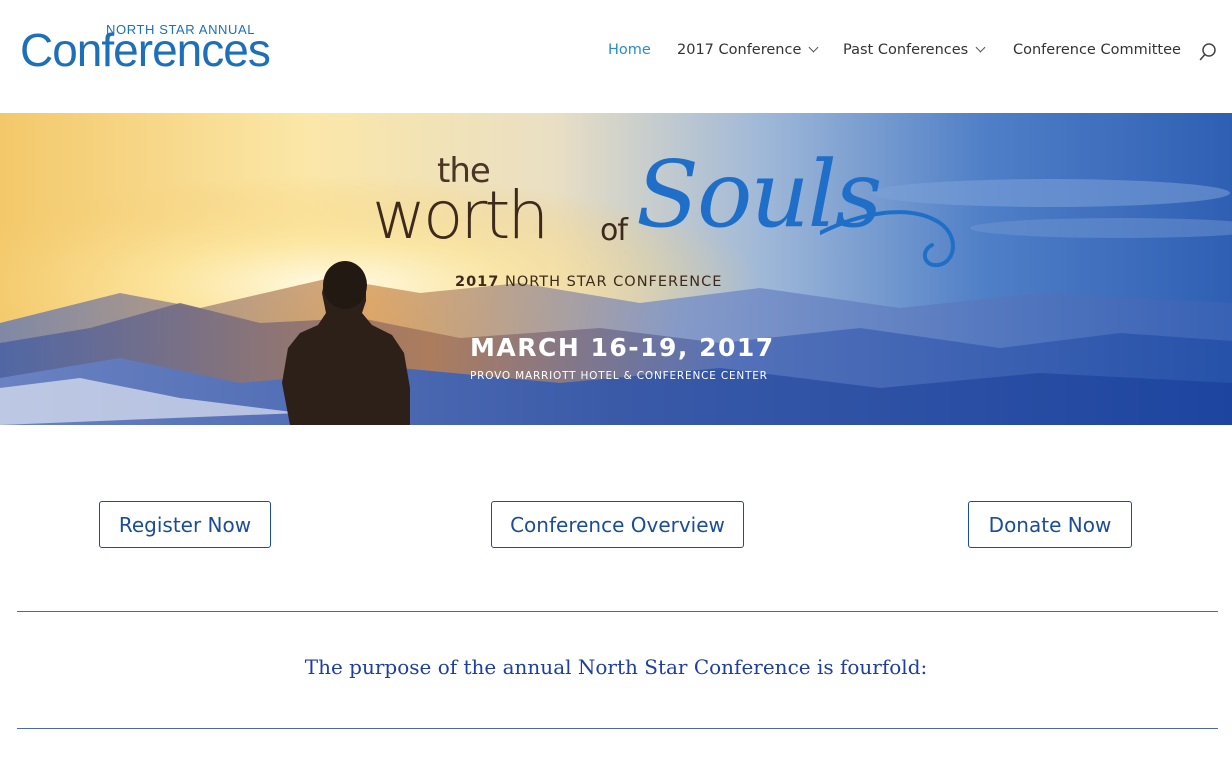 This screenshot has width=1232, height=763. Describe the element at coordinates (145, 50) in the screenshot. I see `site-logo: Conferences NORTH STAR ANNUAL` at that location.